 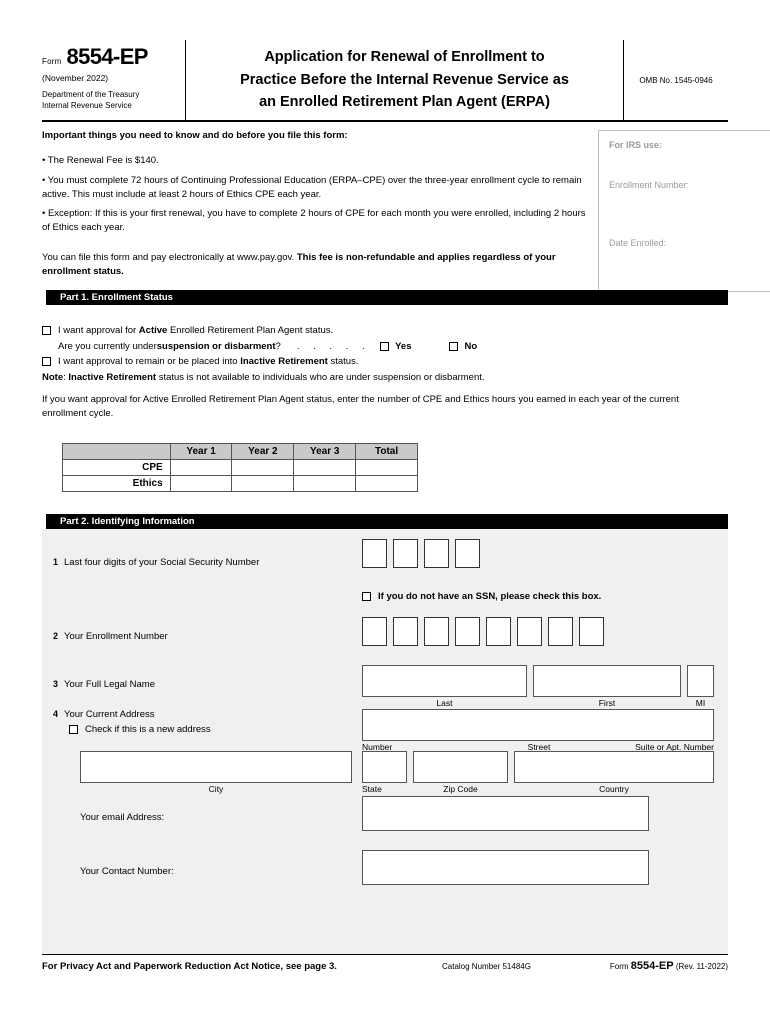 What do you see at coordinates (636, 145) in the screenshot?
I see `irs-use-heading: For IRS use:` at bounding box center [636, 145].